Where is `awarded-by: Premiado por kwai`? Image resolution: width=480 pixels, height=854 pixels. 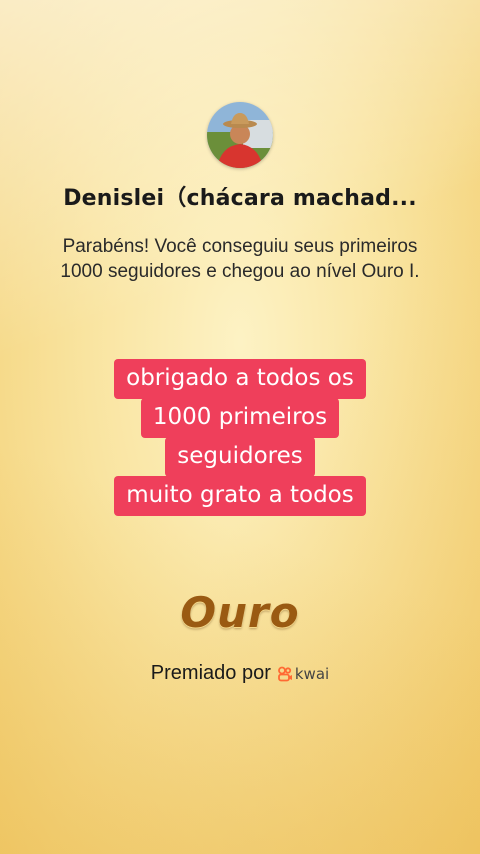
awarded-by: Premiado por kwai is located at coordinates (240, 673).